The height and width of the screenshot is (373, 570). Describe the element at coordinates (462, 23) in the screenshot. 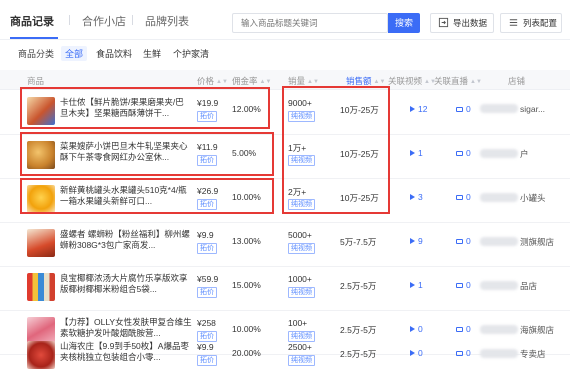

I see `export-data-button: 导出数据` at that location.